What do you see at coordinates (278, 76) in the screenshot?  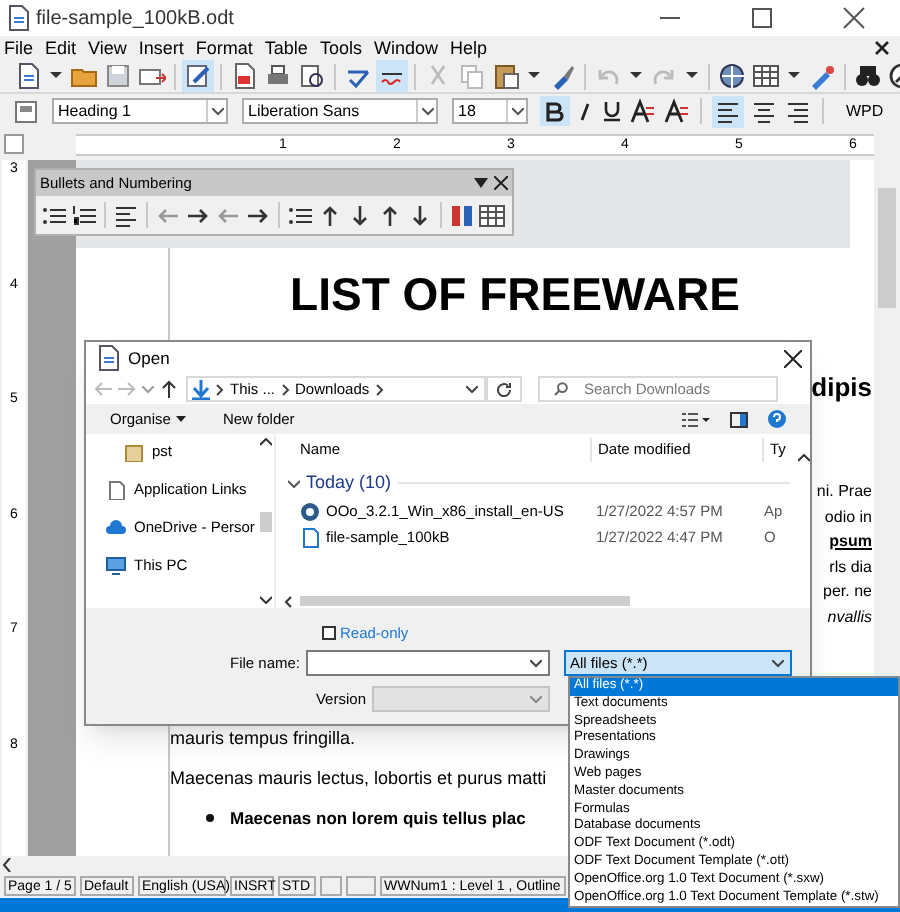 I see `printer-icon` at bounding box center [278, 76].